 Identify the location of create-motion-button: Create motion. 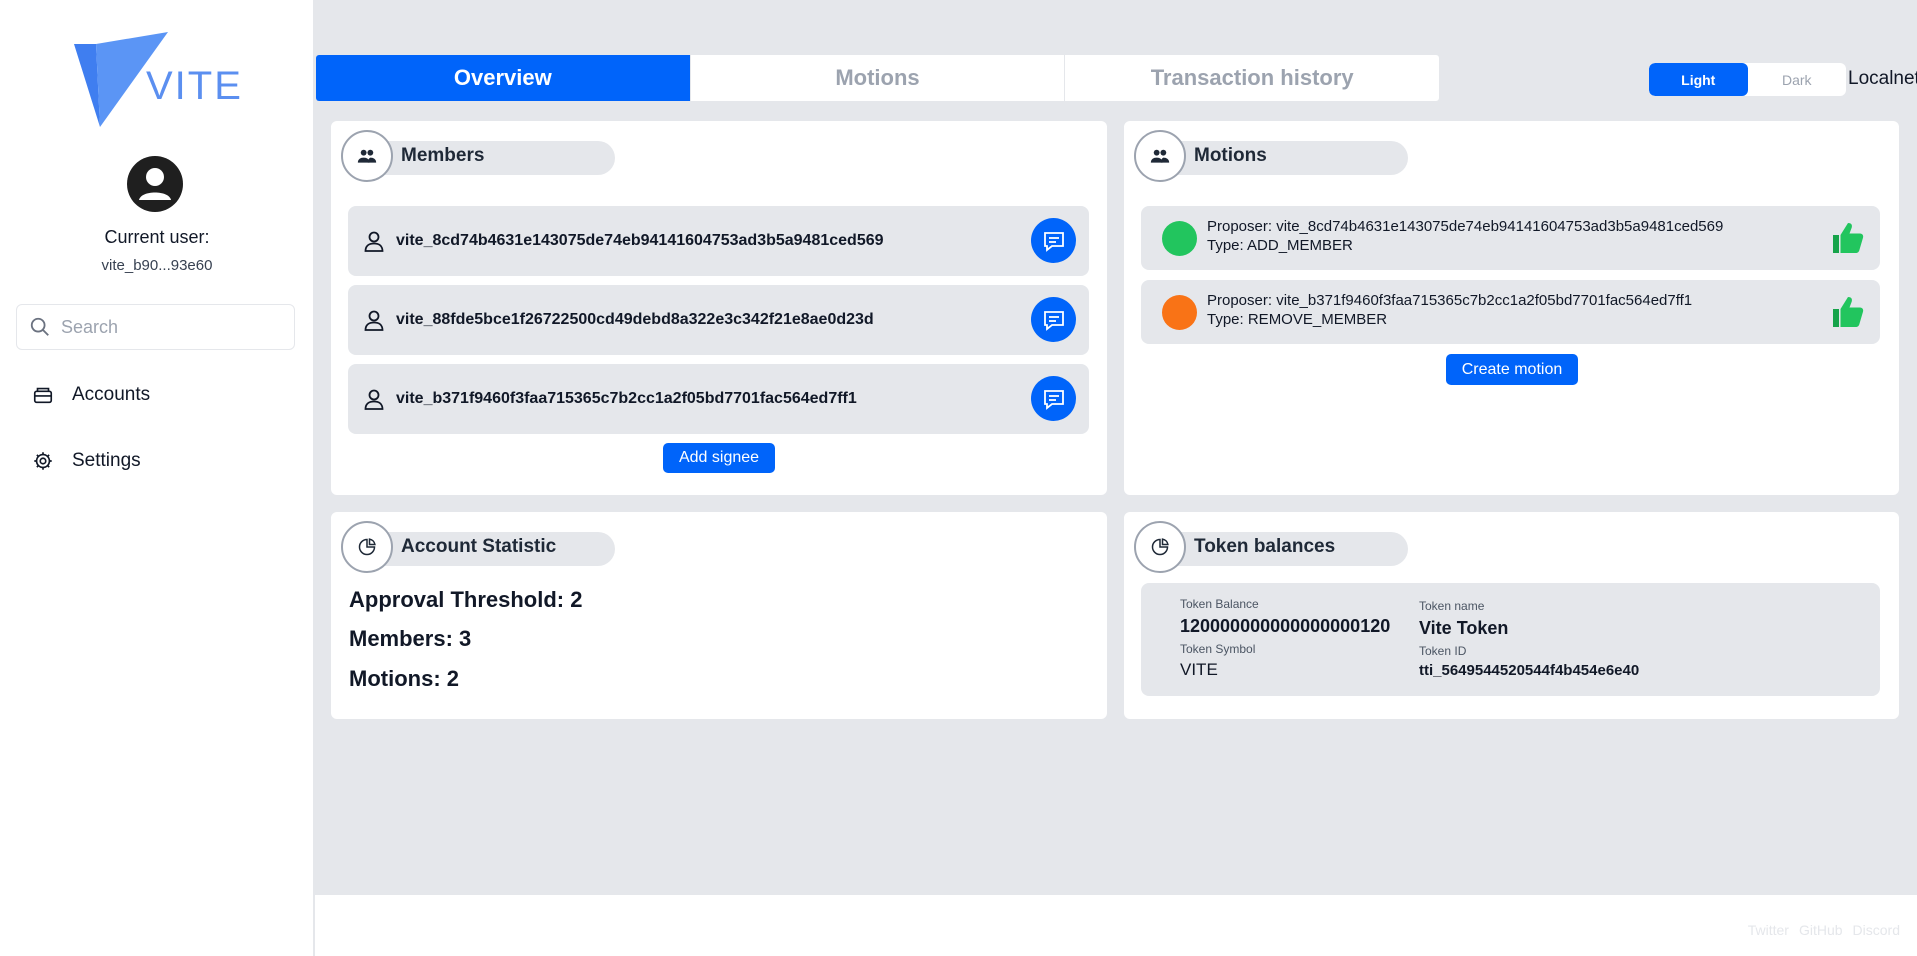
(1512, 369).